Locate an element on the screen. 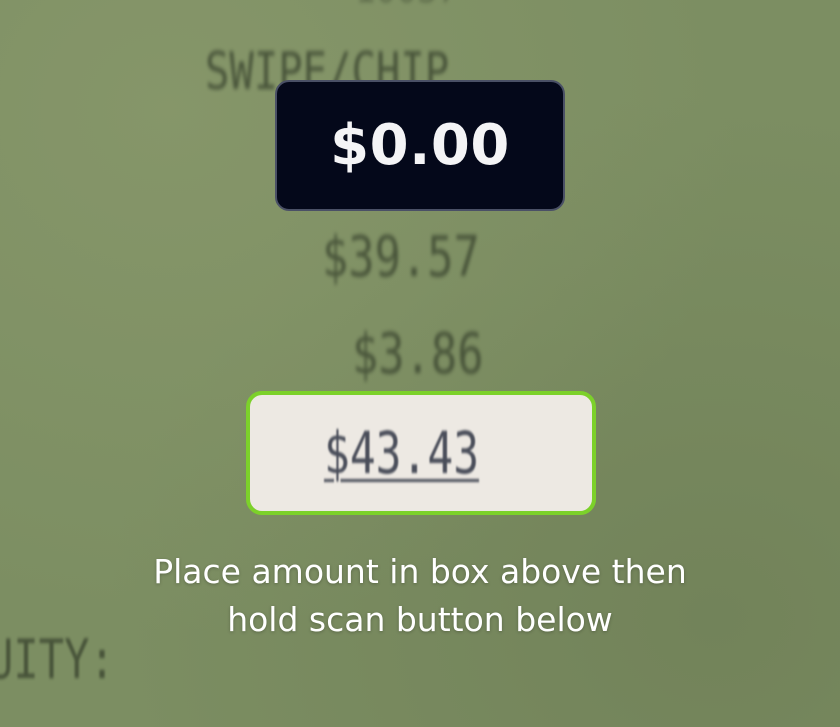 The width and height of the screenshot is (840, 727). instructions-line-1: Place amount in box above then is located at coordinates (420, 571).